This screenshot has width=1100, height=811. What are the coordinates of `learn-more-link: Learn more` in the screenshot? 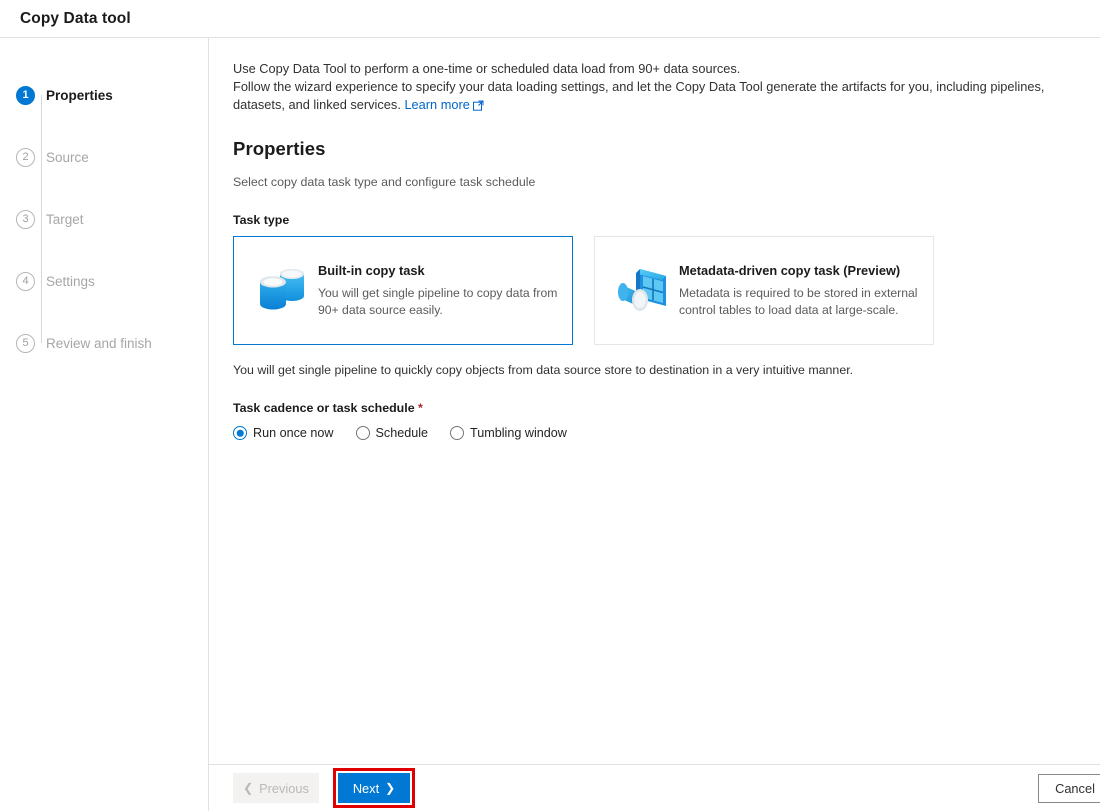 It's located at (436, 104).